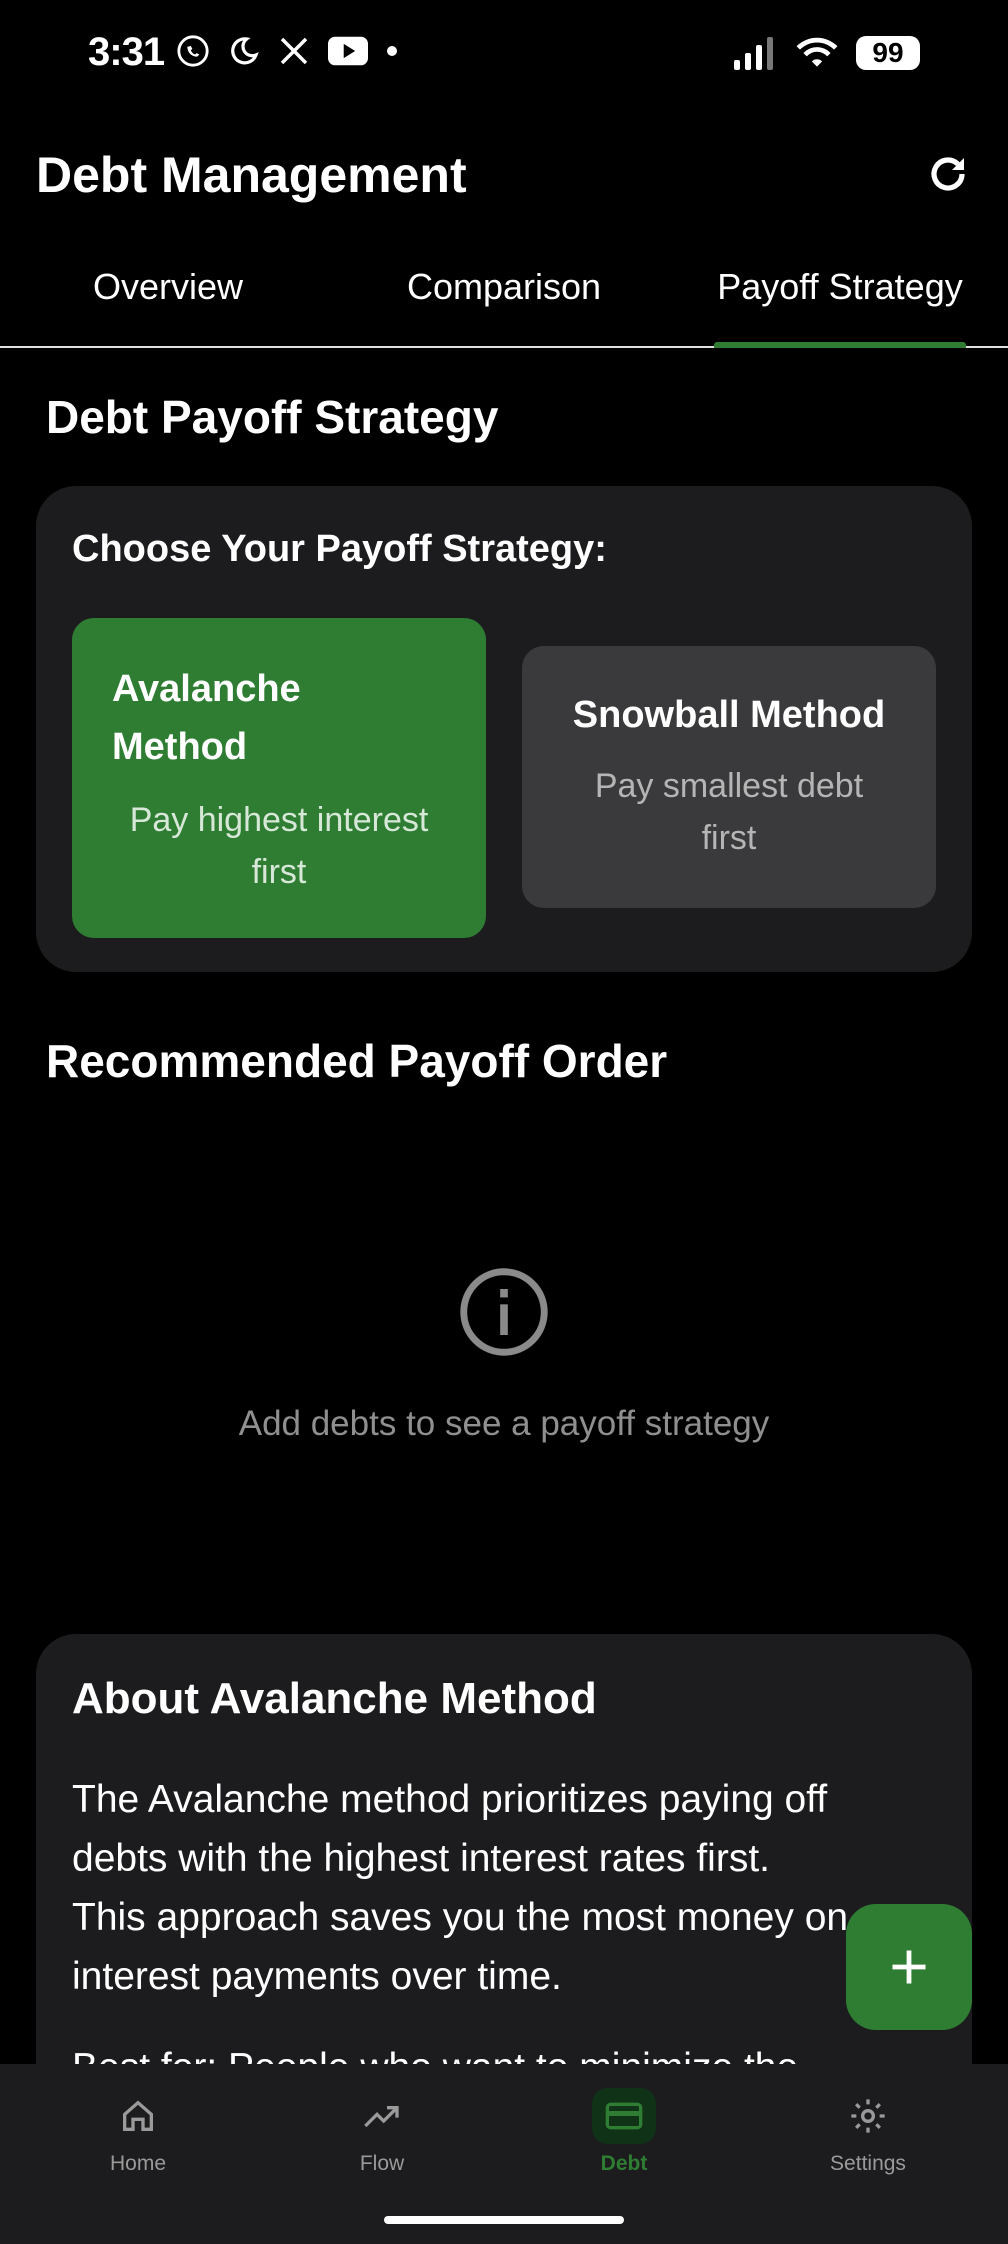 The height and width of the screenshot is (2244, 1008). What do you see at coordinates (624, 2132) in the screenshot?
I see `nav-debt: Debt` at bounding box center [624, 2132].